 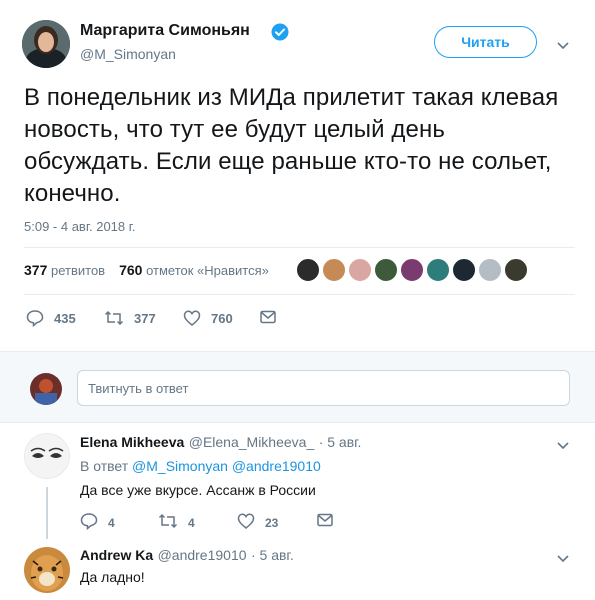 I want to click on follow-button: Читать, so click(x=485, y=42).